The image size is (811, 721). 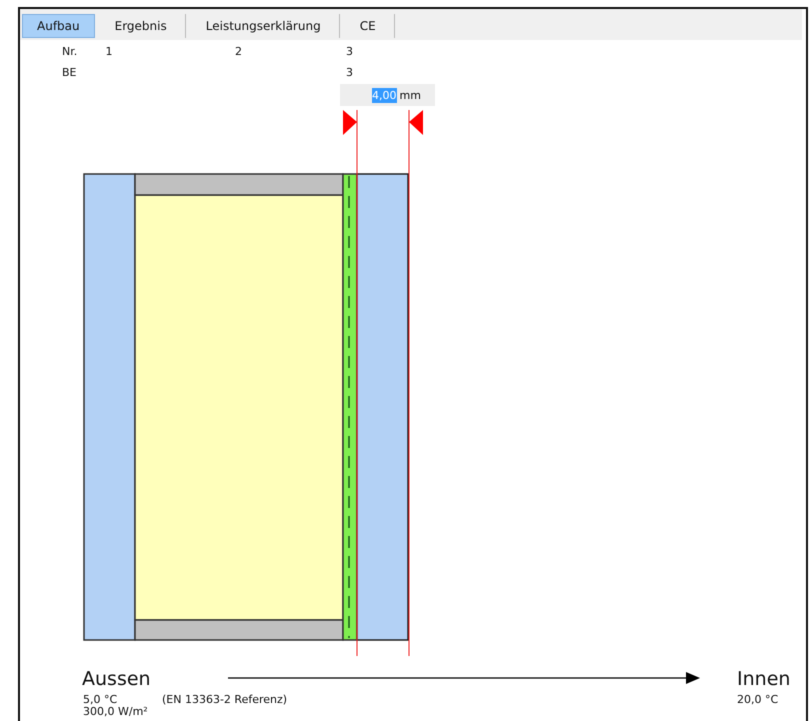 What do you see at coordinates (116, 679) in the screenshot?
I see `outside-label: Aussen` at bounding box center [116, 679].